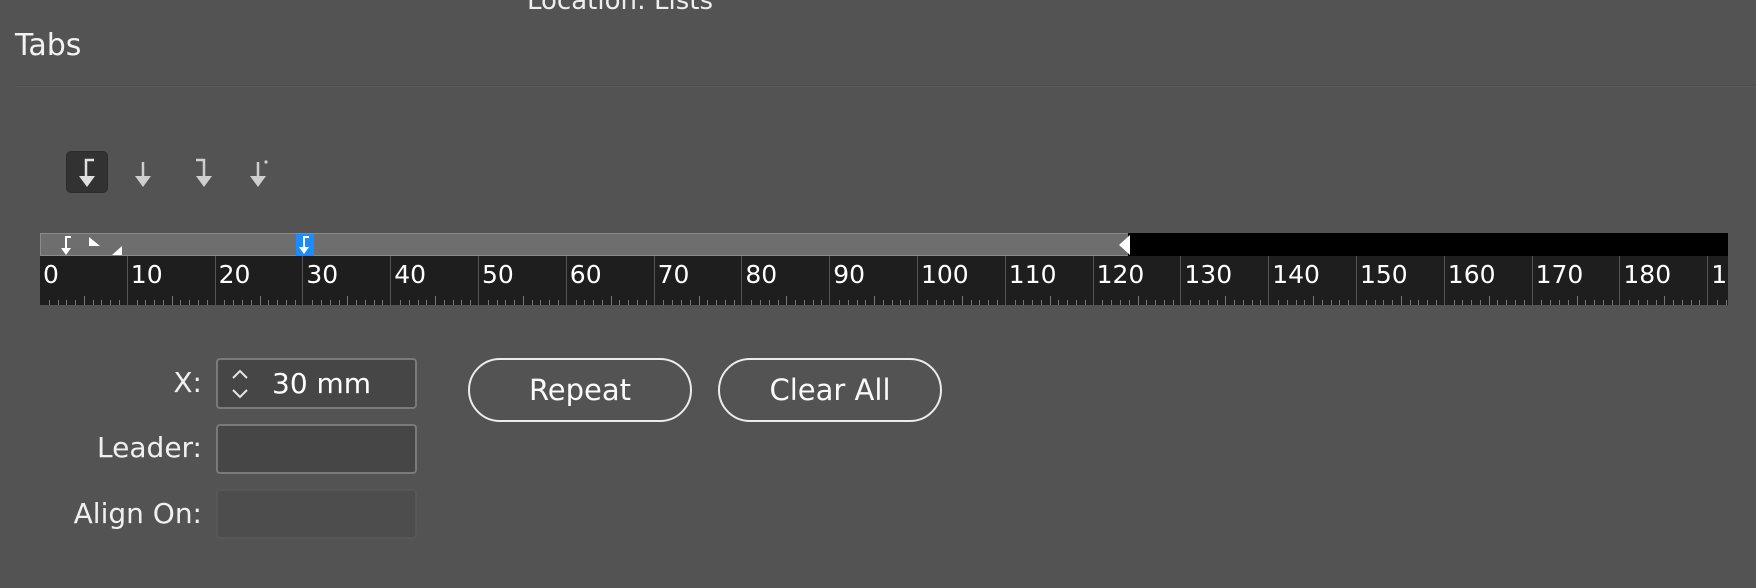 The width and height of the screenshot is (1756, 588). I want to click on align-on-label: Align On:, so click(137, 513).